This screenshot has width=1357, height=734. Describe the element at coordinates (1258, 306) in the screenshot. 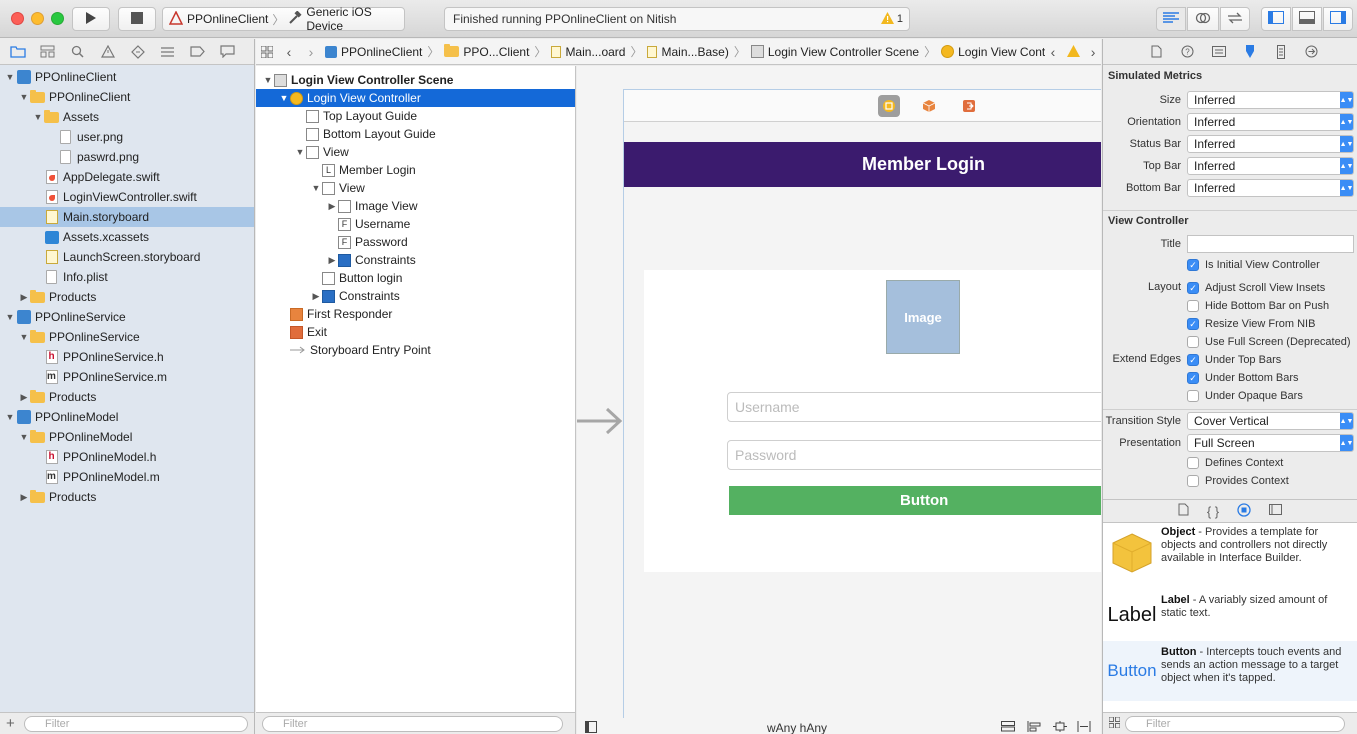

I see `option-checkbox: Hide Bottom Bar on Push` at that location.